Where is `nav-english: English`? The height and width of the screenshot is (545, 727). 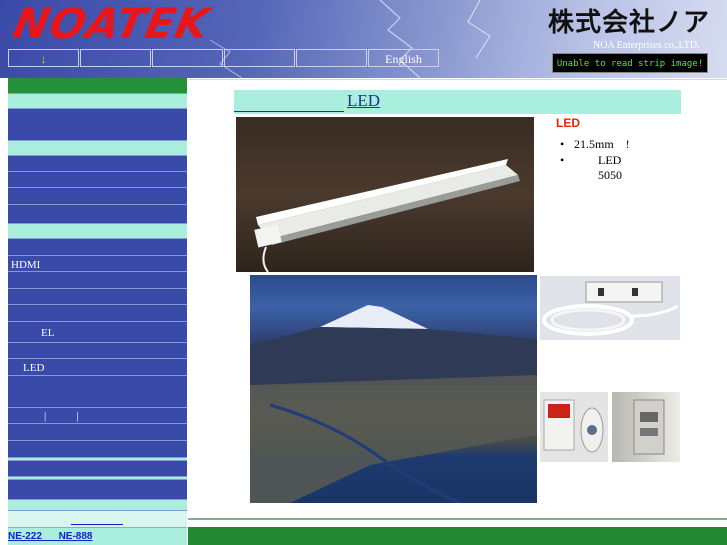 nav-english: English is located at coordinates (403, 58).